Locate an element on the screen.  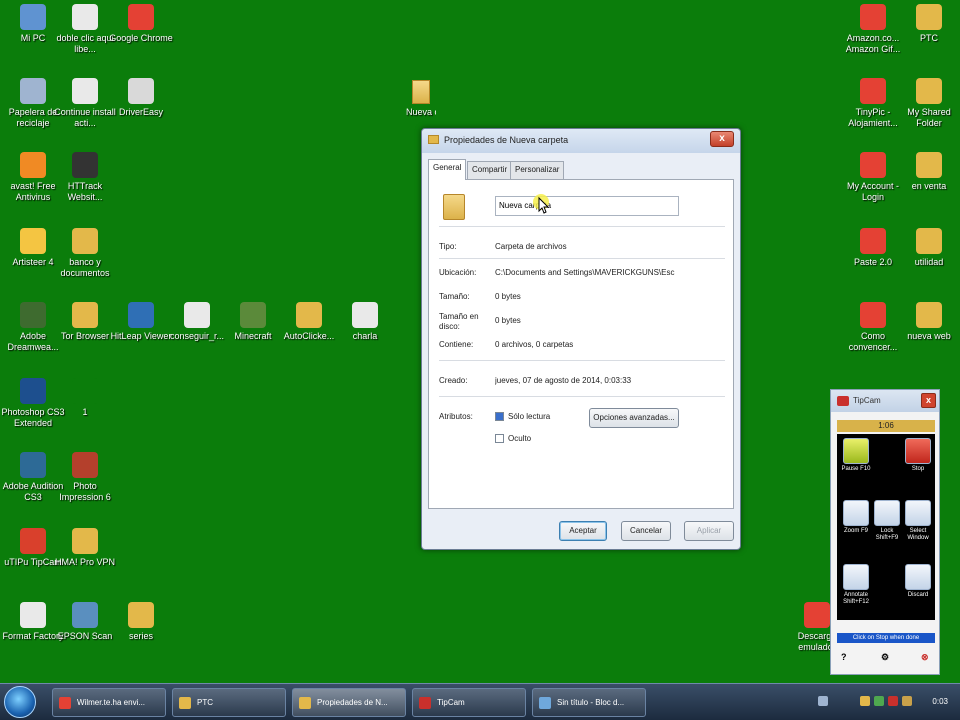
desktop-left-icon-22: HMA! Pro VPN is located at coordinates (85, 548).